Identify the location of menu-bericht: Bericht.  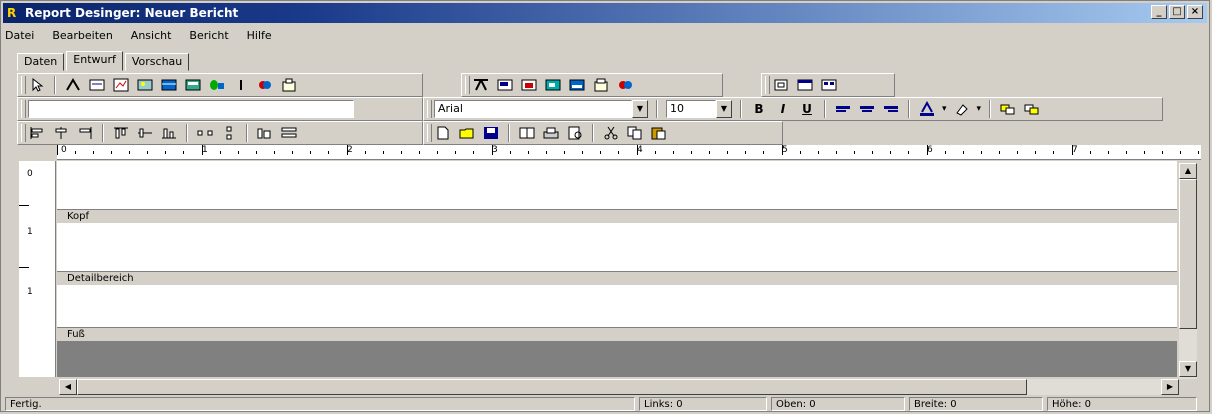
(208, 36).